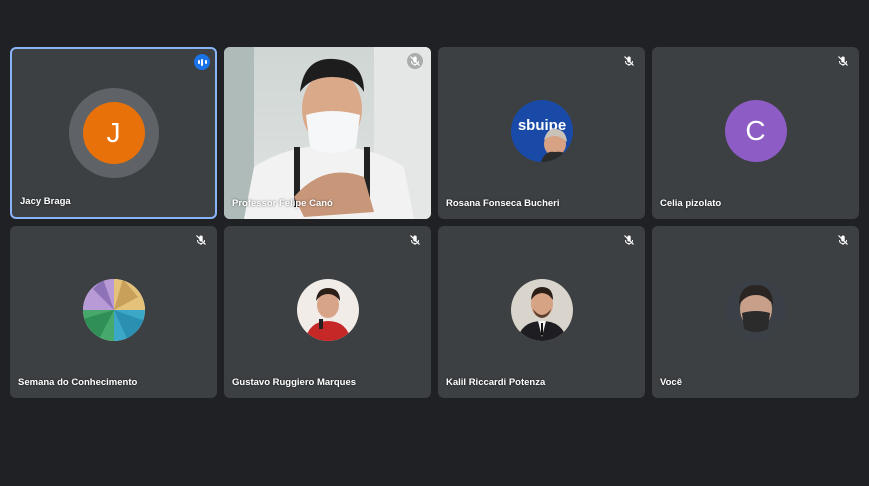  I want to click on participant-name: Você, so click(671, 382).